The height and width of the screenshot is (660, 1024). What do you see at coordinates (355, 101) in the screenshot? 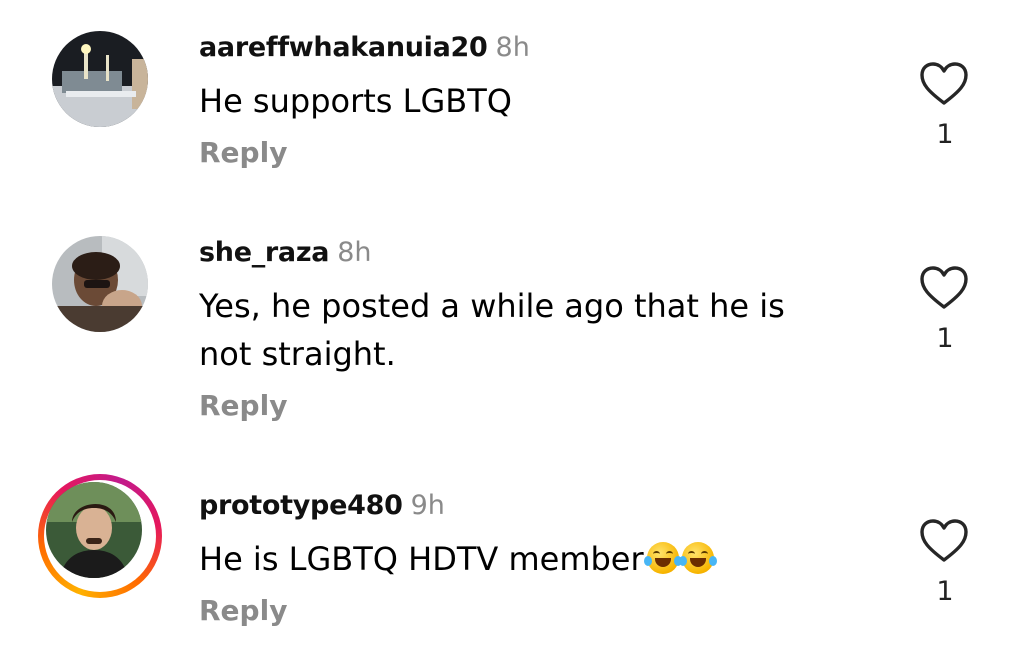
I see `comment-text-line: He supports LGBTQ` at bounding box center [355, 101].